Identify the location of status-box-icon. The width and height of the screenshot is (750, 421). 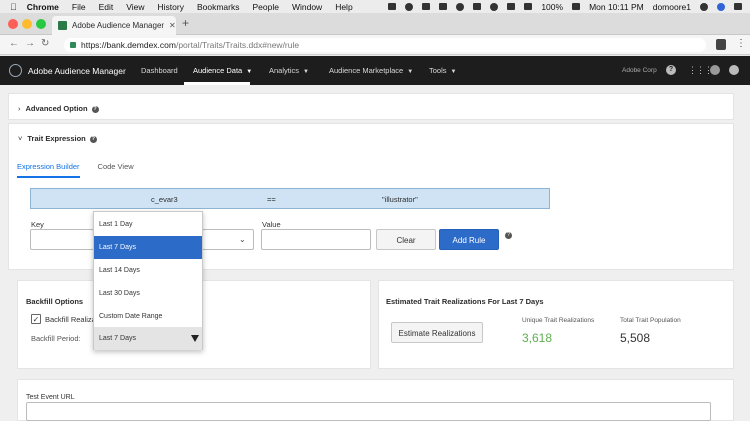
(477, 6).